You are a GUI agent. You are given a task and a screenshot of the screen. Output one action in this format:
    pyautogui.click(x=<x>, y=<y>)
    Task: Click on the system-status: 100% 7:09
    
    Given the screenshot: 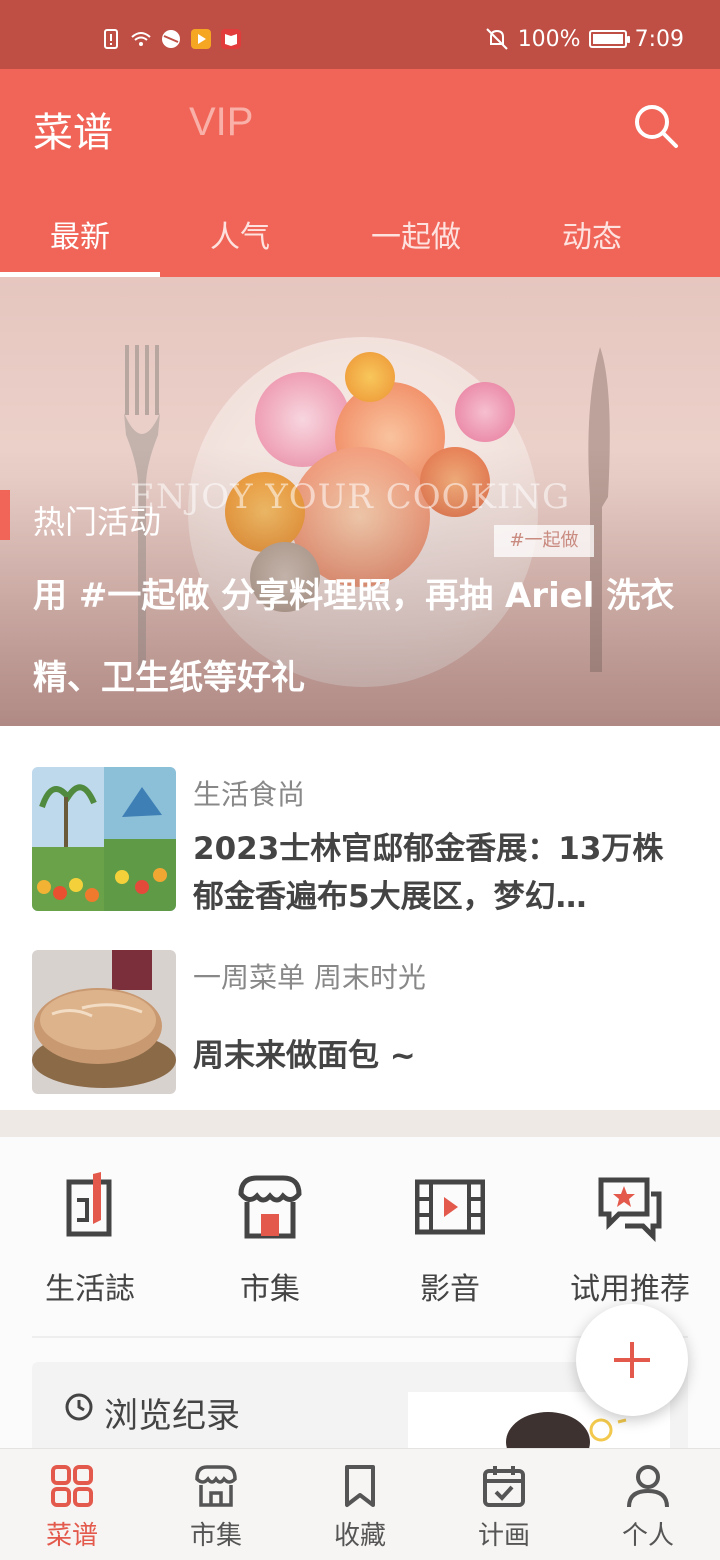 What is the action you would take?
    pyautogui.click(x=584, y=39)
    